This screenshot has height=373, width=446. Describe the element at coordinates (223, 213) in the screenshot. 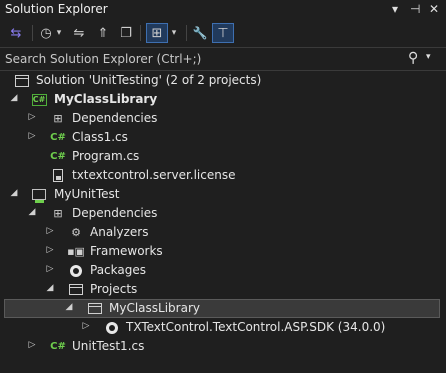

I see `tree-item-dependencies: ◢ ⊞ Dependencies` at that location.